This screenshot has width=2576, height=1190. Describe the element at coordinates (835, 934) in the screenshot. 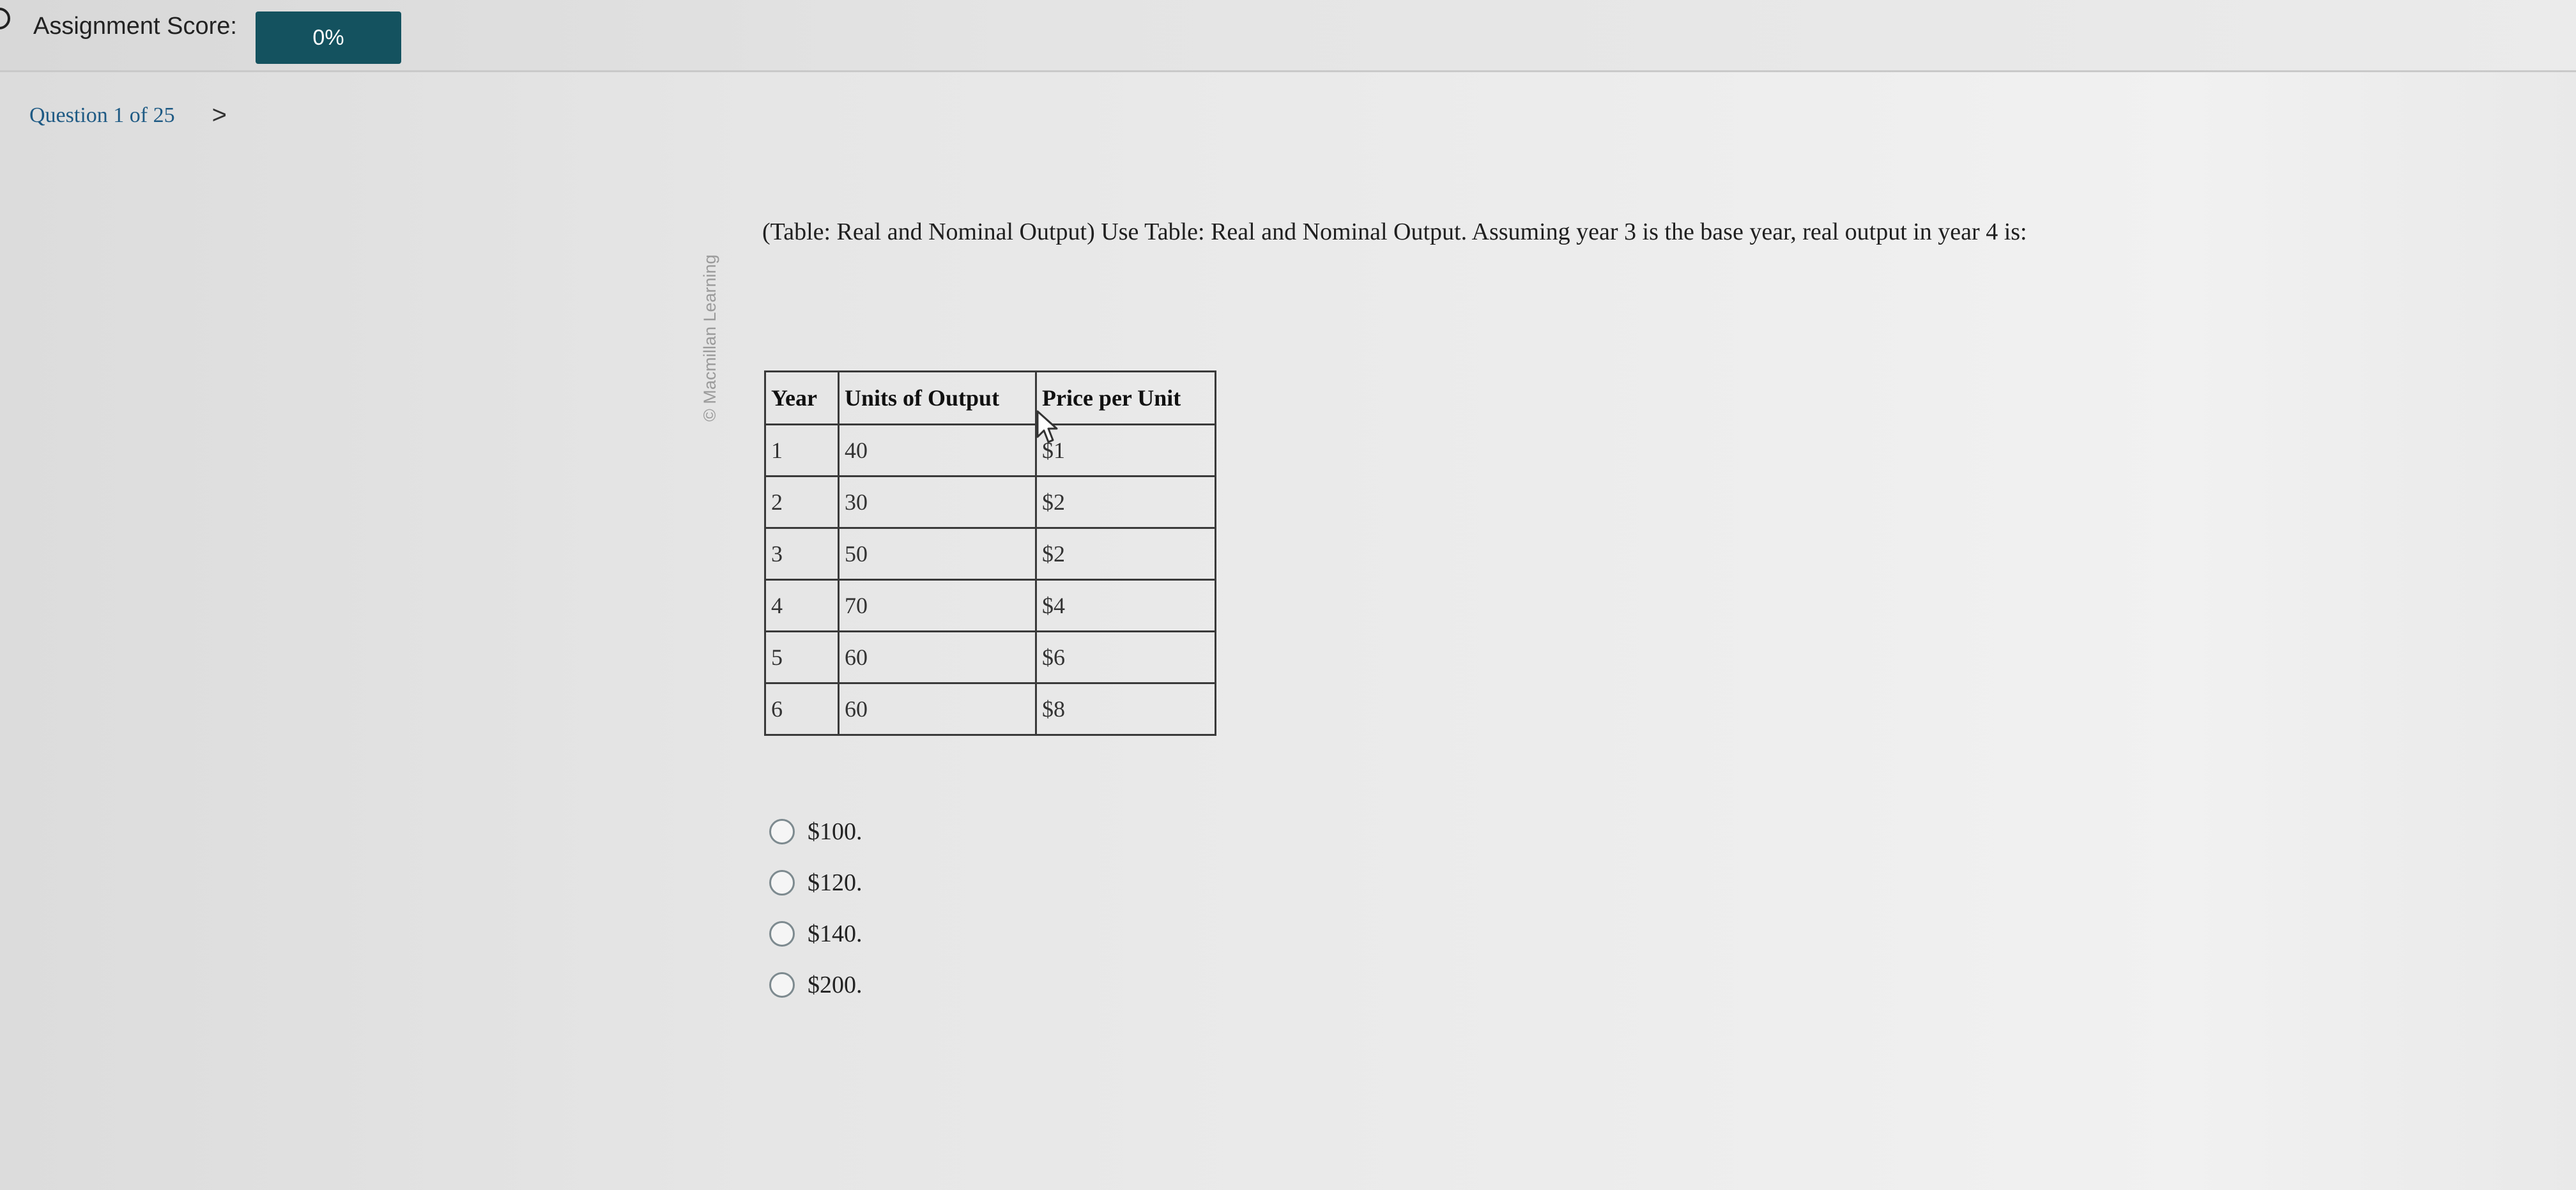

I see `choice-label: $140.` at that location.